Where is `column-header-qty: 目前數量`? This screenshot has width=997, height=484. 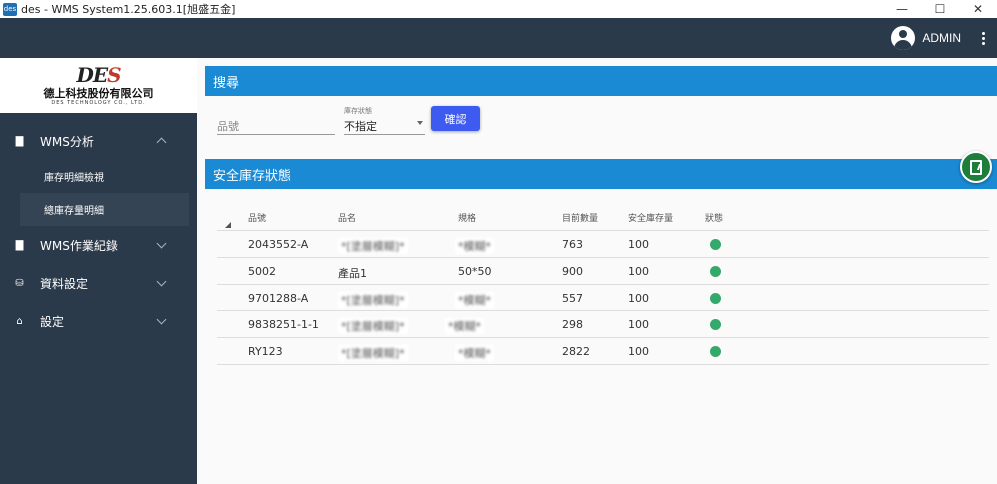
column-header-qty: 目前數量 is located at coordinates (580, 217).